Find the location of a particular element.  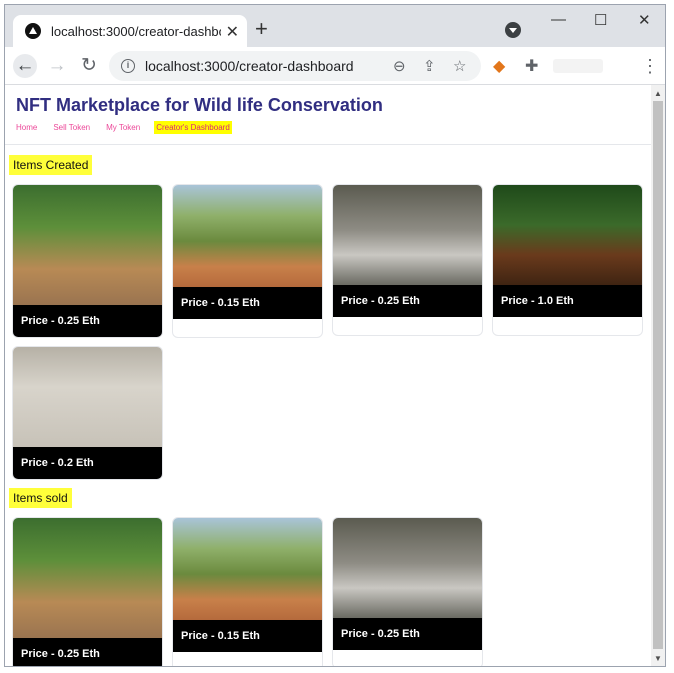

scroll-down-arrow-icon: ▼ is located at coordinates (658, 658).